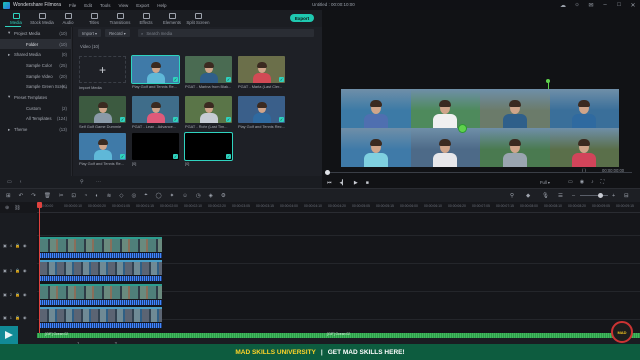 The height and width of the screenshot is (360, 640). What do you see at coordinates (42, 19) in the screenshot?
I see `tab-stock-media: Stock Media` at bounding box center [42, 19].